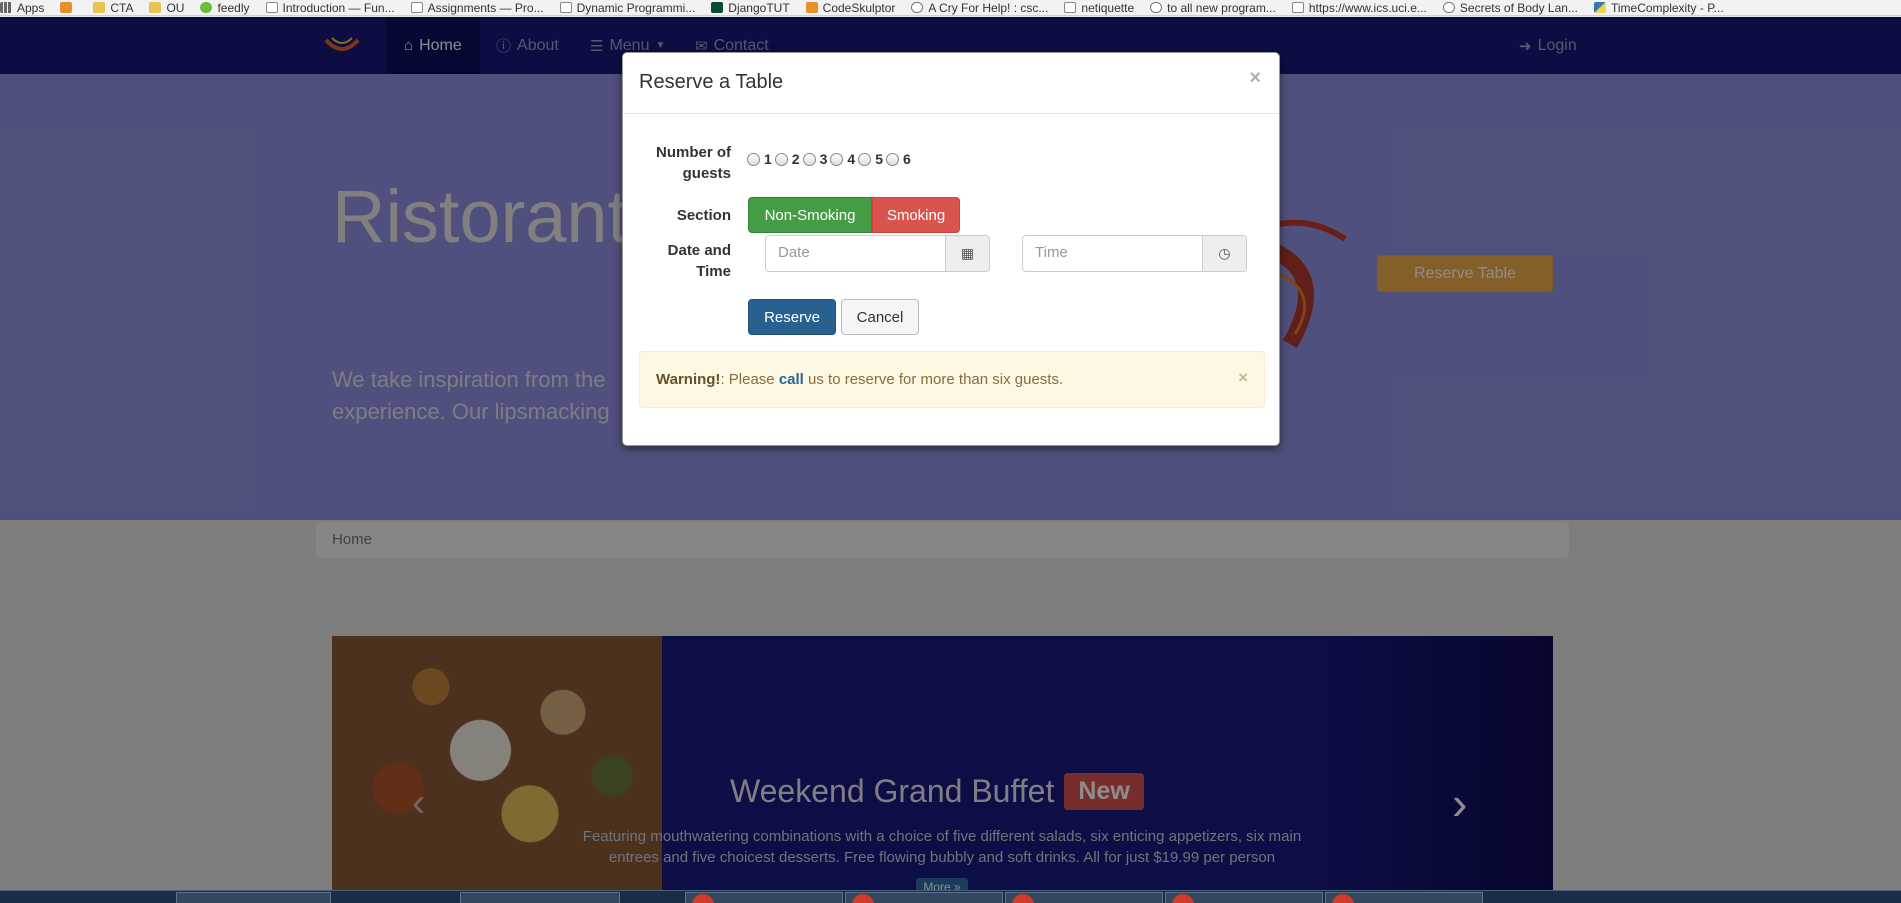  Describe the element at coordinates (951, 83) in the screenshot. I see `modal-header: Reserve a Table ×` at that location.